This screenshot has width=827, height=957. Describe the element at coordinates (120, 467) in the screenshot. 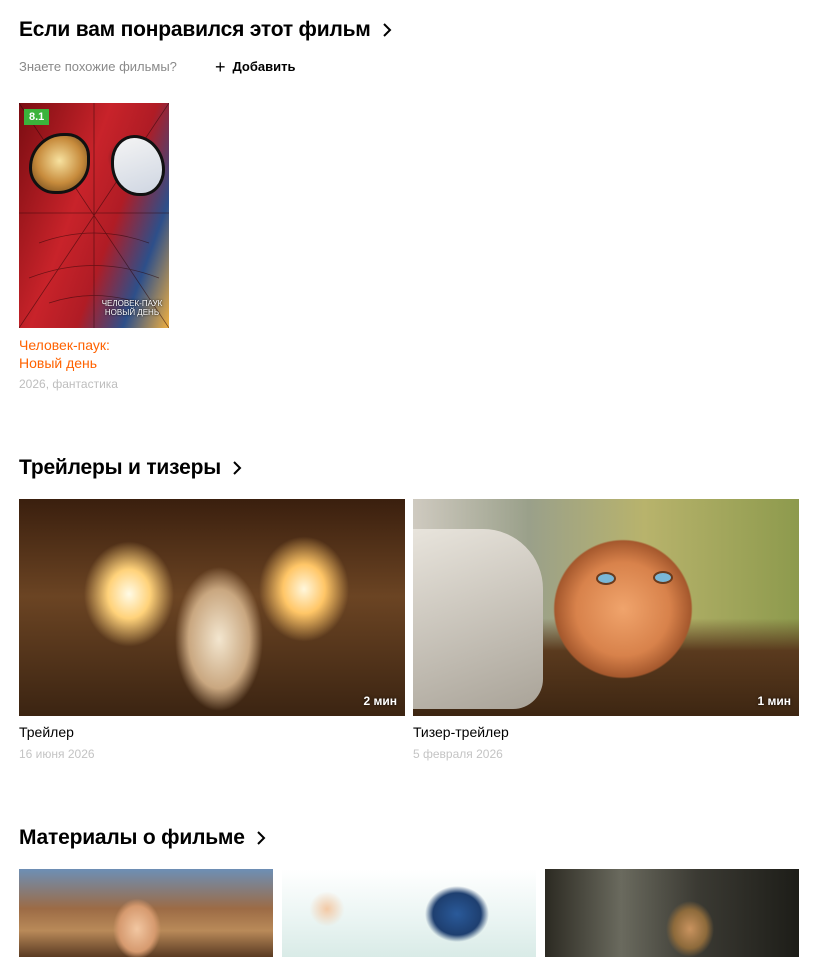

I see `trailers-section-title-text: Трейлеры и тизеры` at that location.